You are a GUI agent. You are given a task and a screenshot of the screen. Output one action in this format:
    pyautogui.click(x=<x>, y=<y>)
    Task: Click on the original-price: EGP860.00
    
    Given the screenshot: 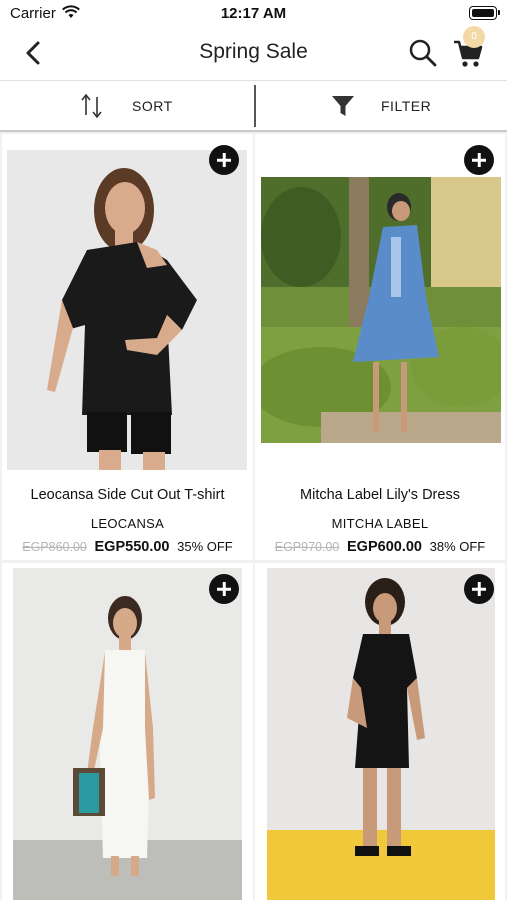 What is the action you would take?
    pyautogui.click(x=54, y=547)
    